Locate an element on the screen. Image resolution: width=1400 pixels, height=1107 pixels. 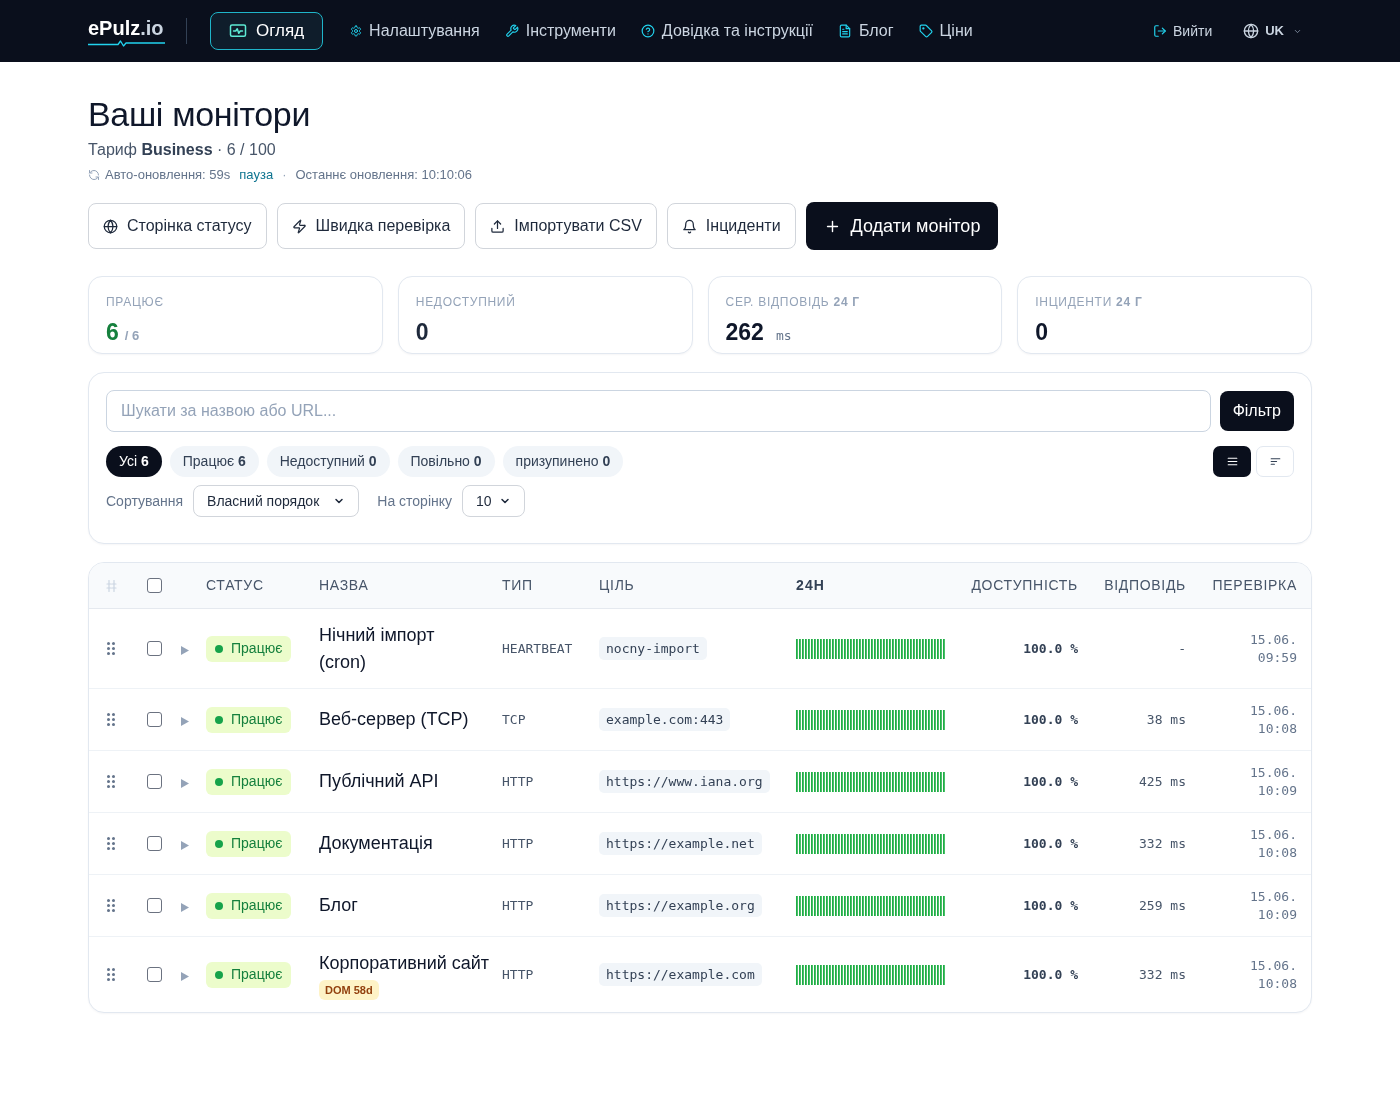
column-header: ТИП is located at coordinates (517, 585).